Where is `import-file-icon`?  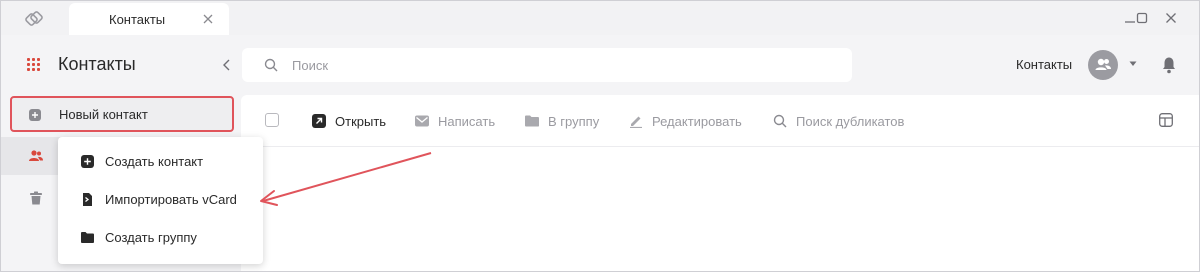
import-file-icon is located at coordinates (87, 199).